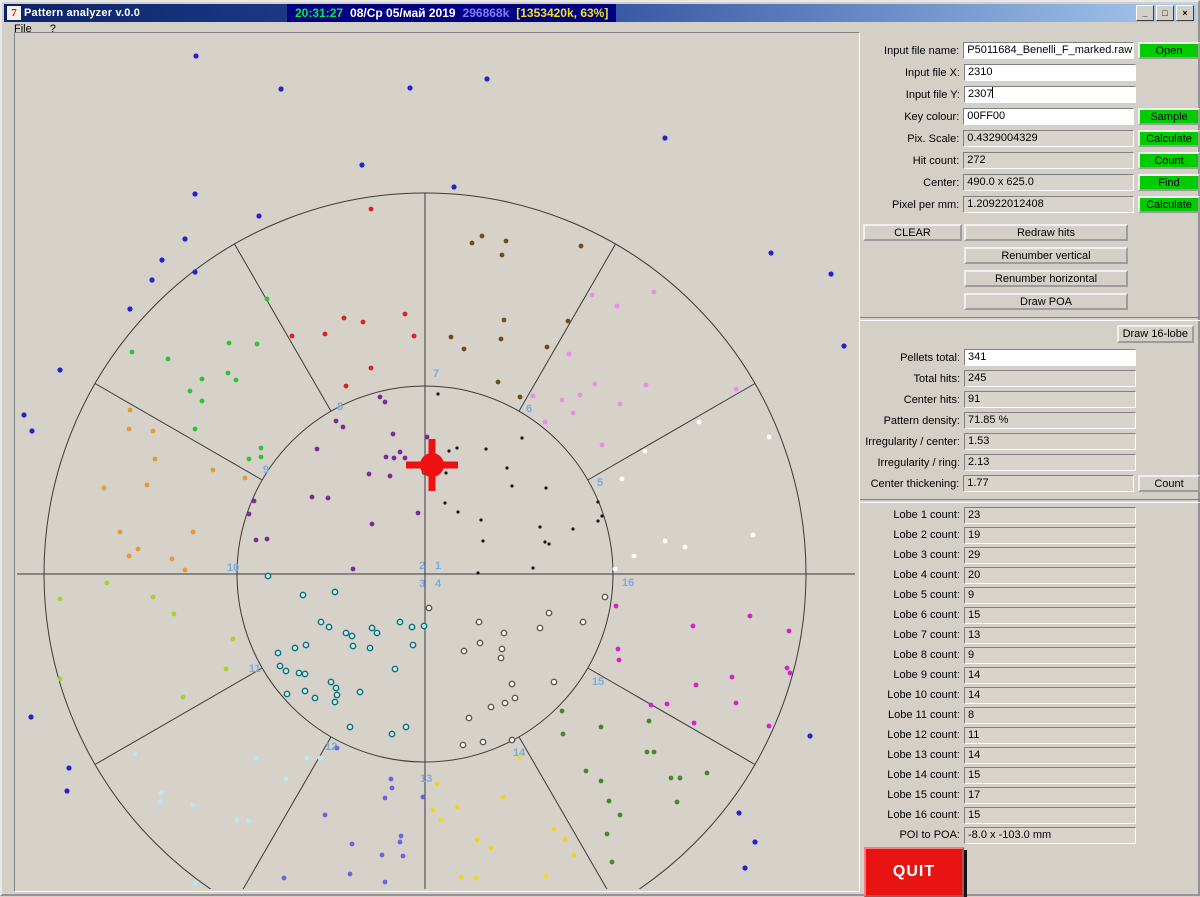 Image resolution: width=1200 pixels, height=897 pixels. What do you see at coordinates (567, 327) in the screenshot?
I see `sector-divider-line` at bounding box center [567, 327].